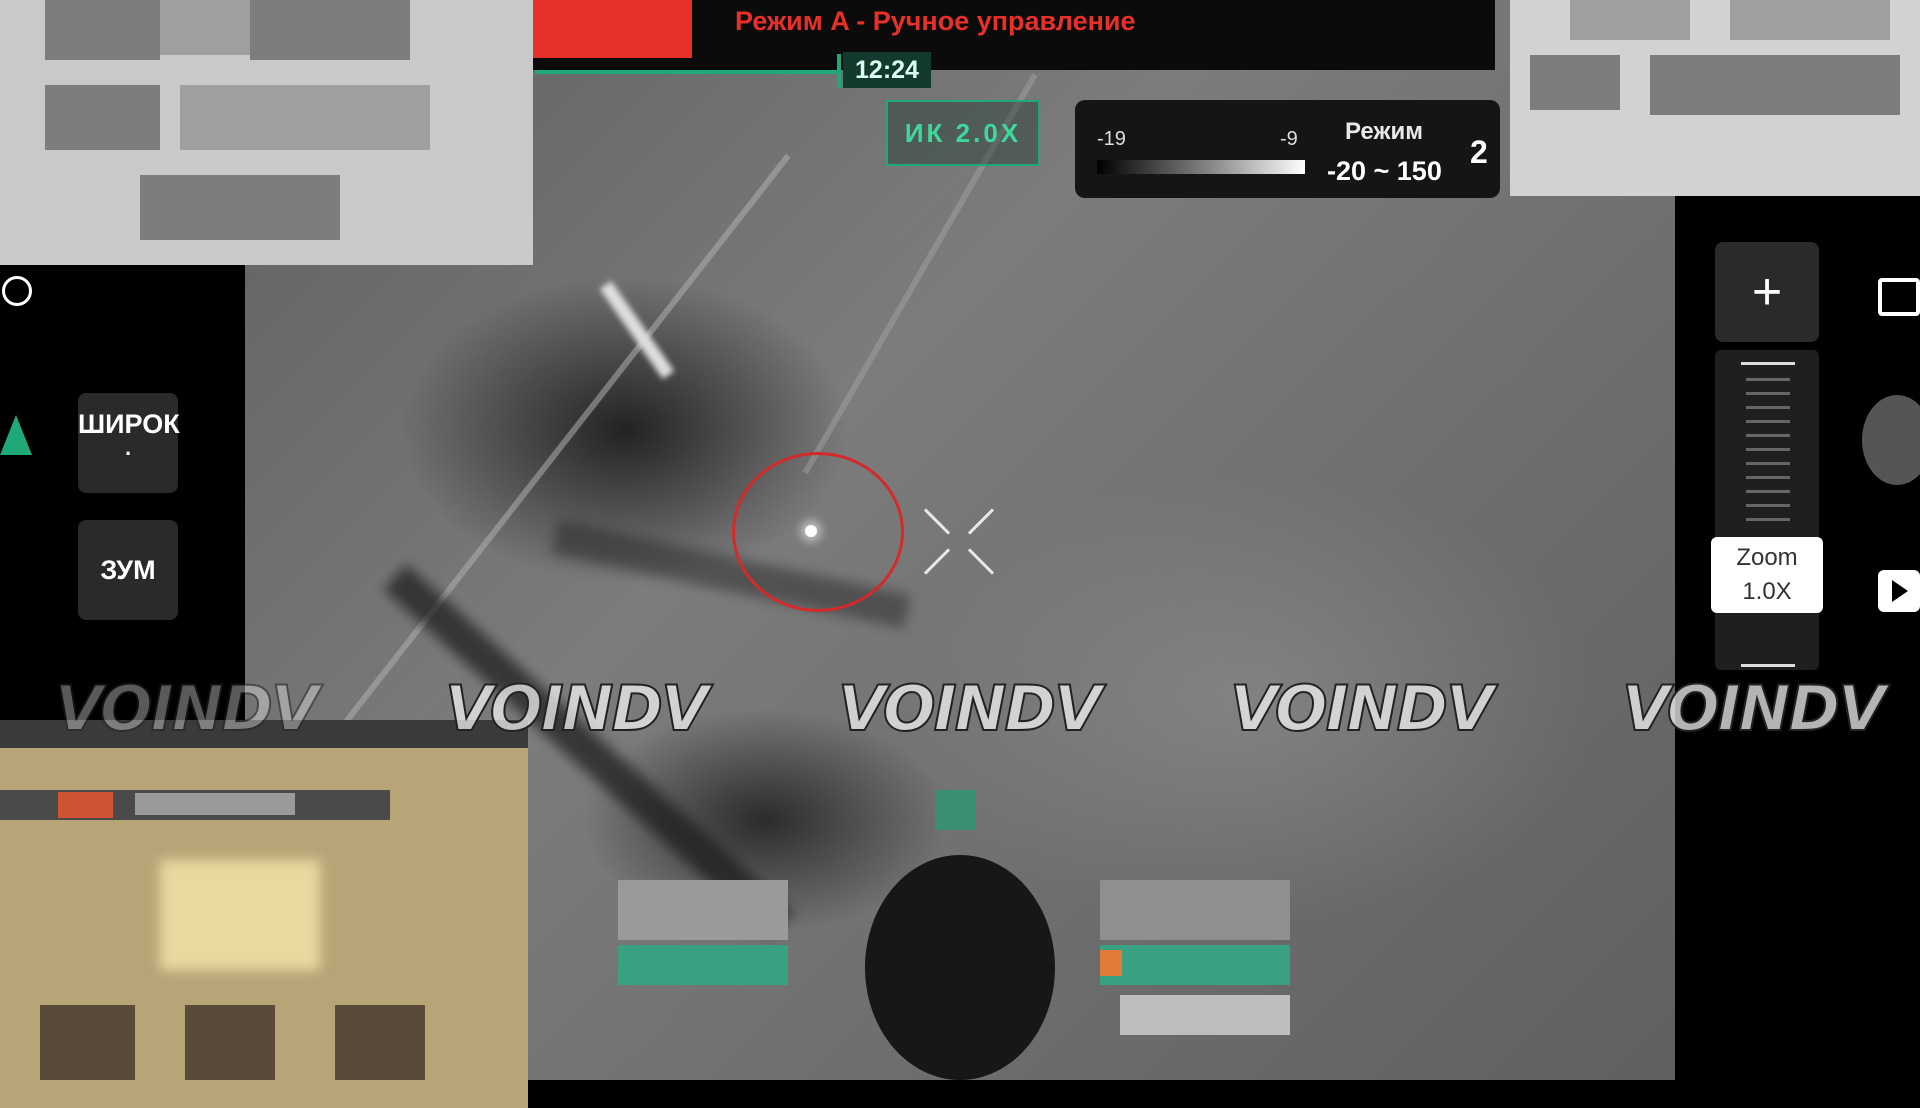 This screenshot has width=1920, height=1108. What do you see at coordinates (887, 70) in the screenshot?
I see `time-label: 12:24` at bounding box center [887, 70].